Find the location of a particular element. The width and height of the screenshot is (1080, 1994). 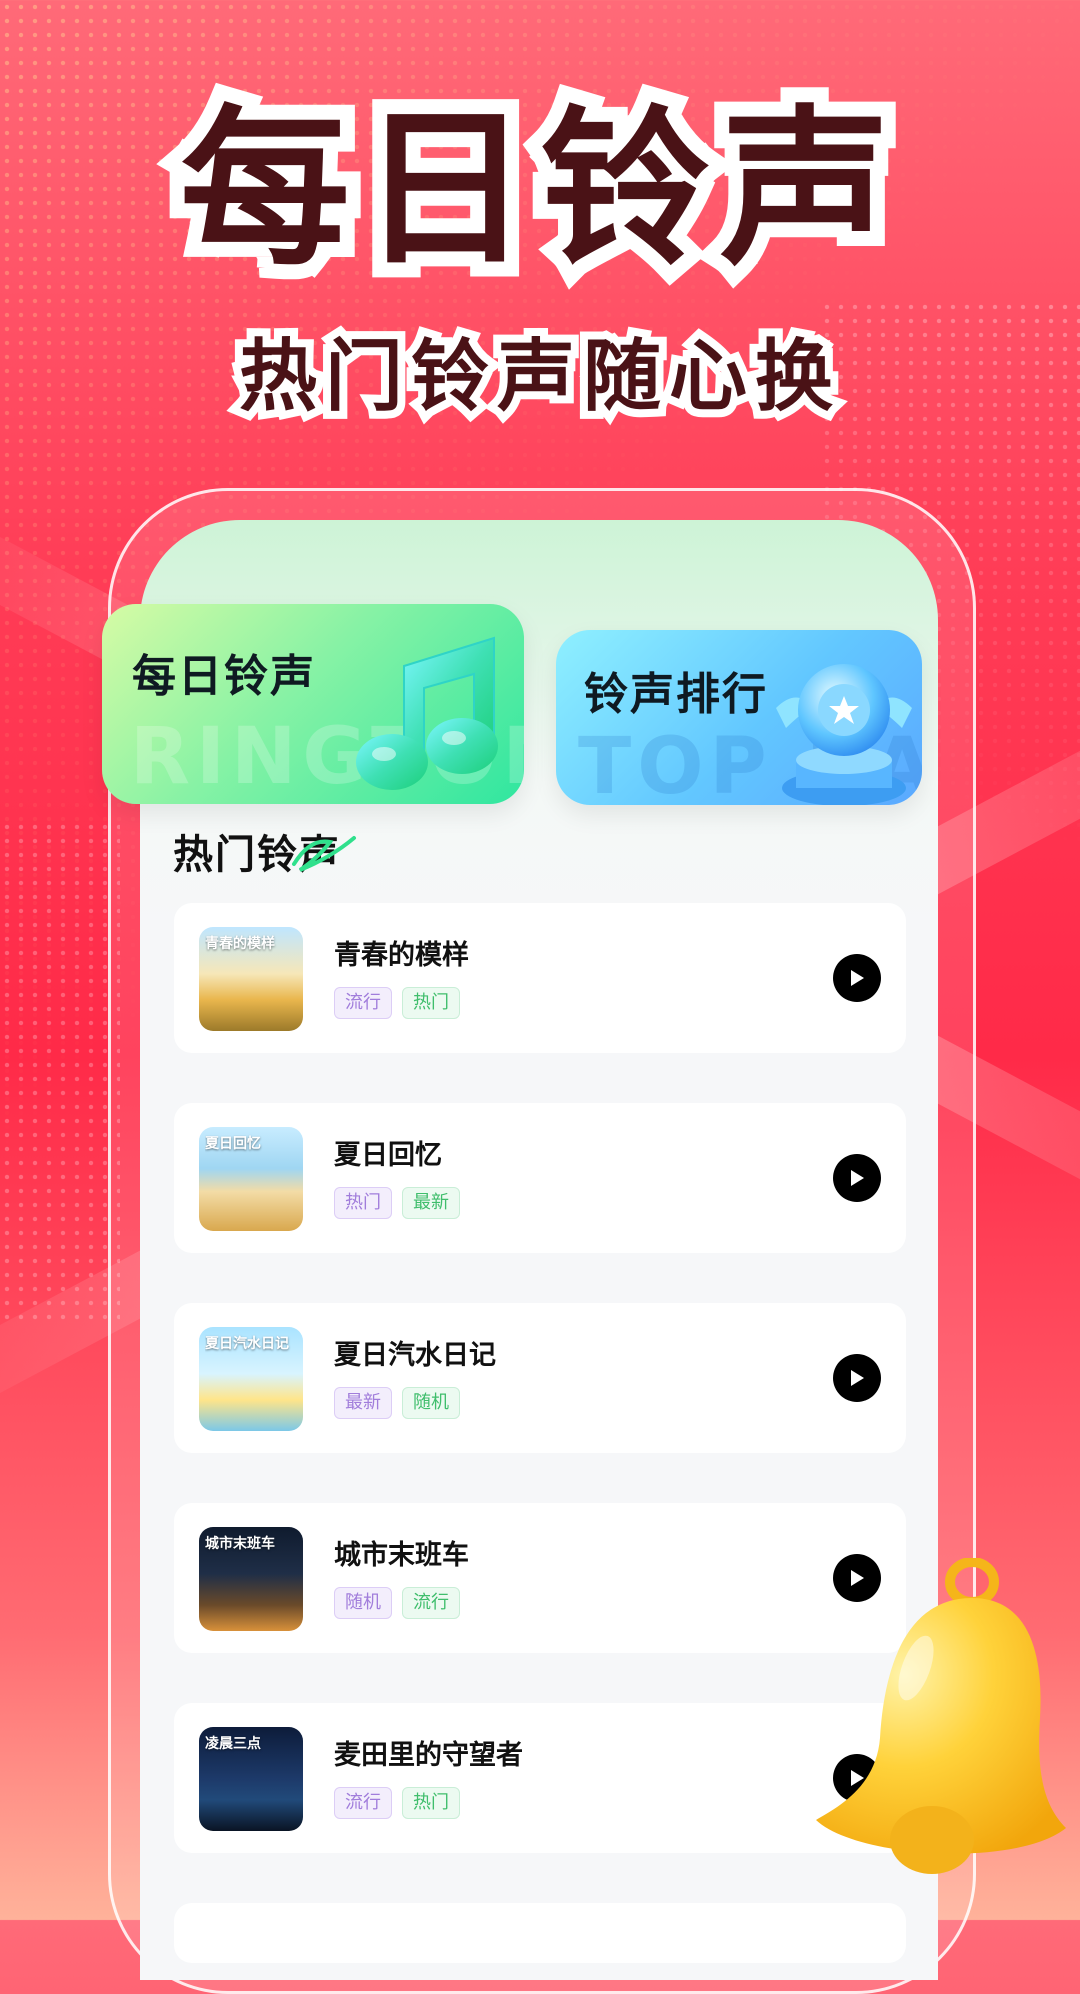

list-item: 夏日回忆 夏日回忆 热门 最新 is located at coordinates (540, 1178).